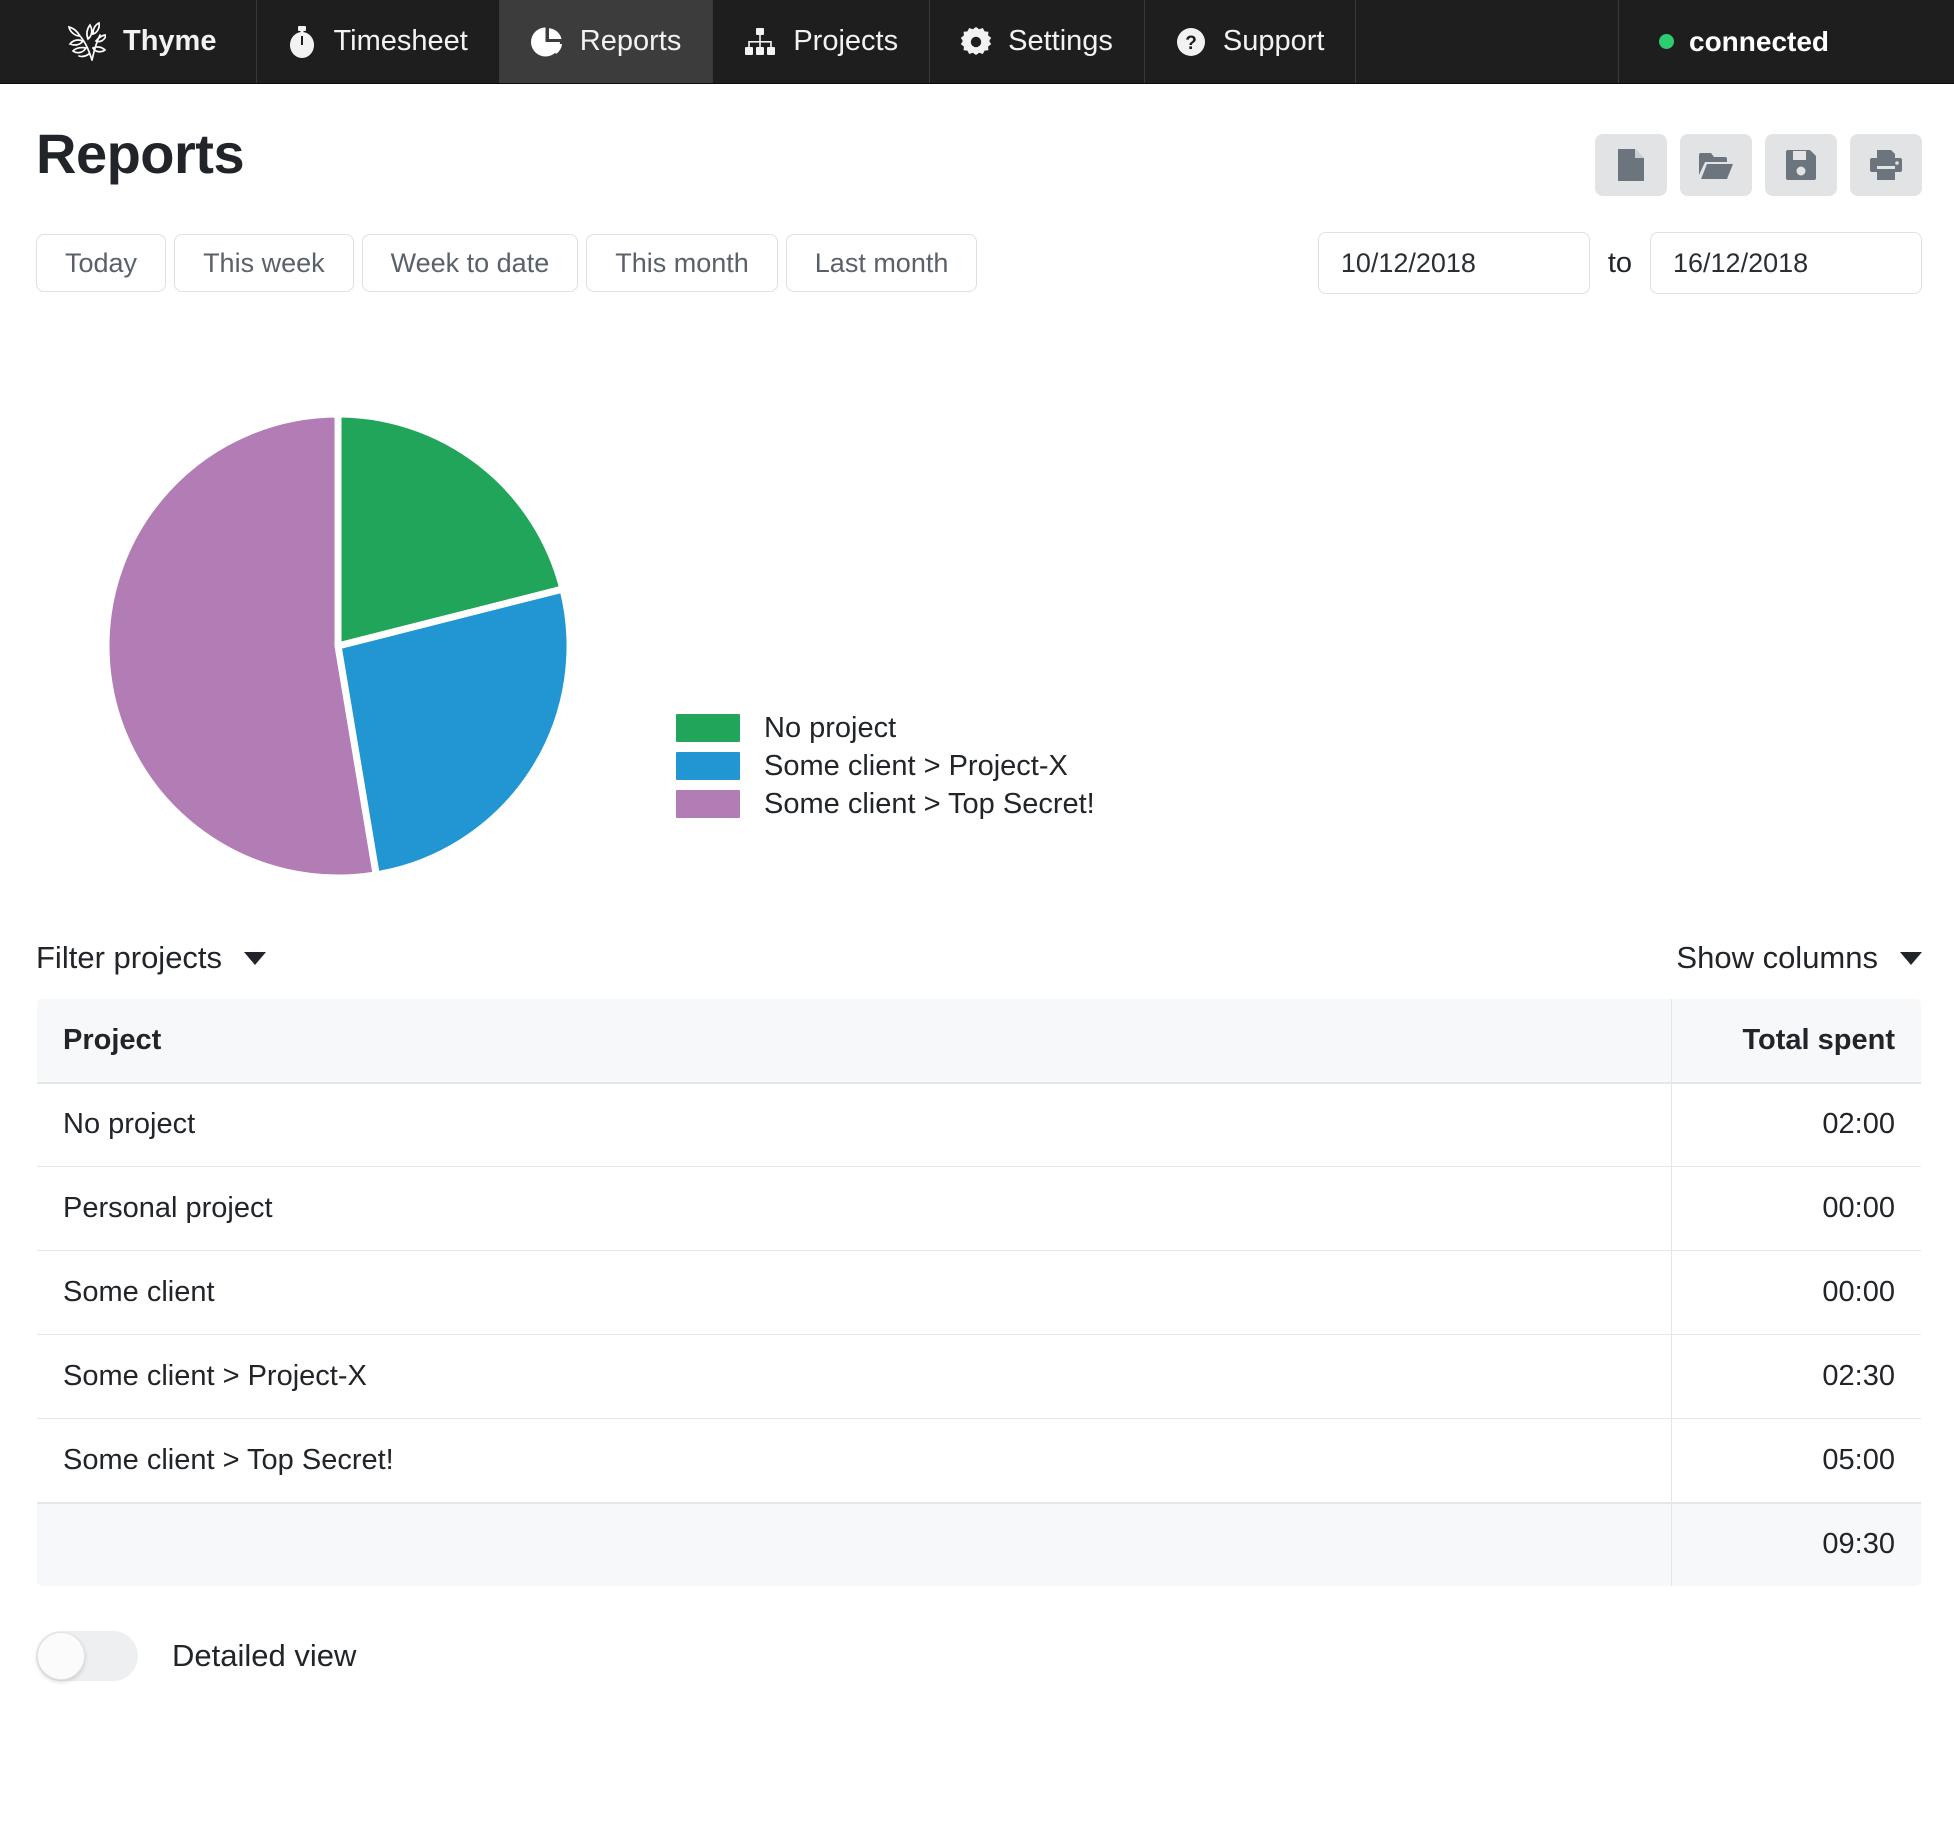 The width and height of the screenshot is (1954, 1838). Describe the element at coordinates (1777, 957) in the screenshot. I see `show-columns-label: Show columns` at that location.